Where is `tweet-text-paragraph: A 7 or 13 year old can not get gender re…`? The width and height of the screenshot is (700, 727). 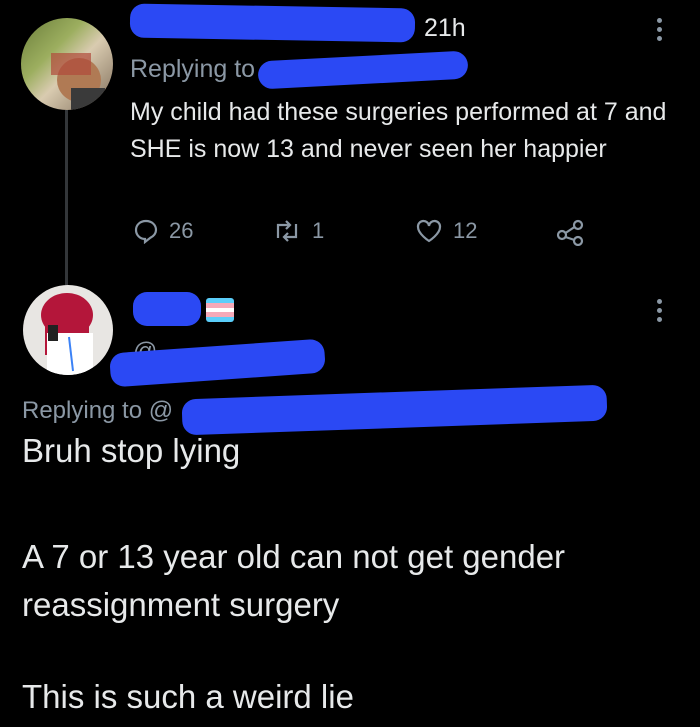
tweet-text-paragraph: A 7 or 13 year old can not get gender re… is located at coordinates (294, 580).